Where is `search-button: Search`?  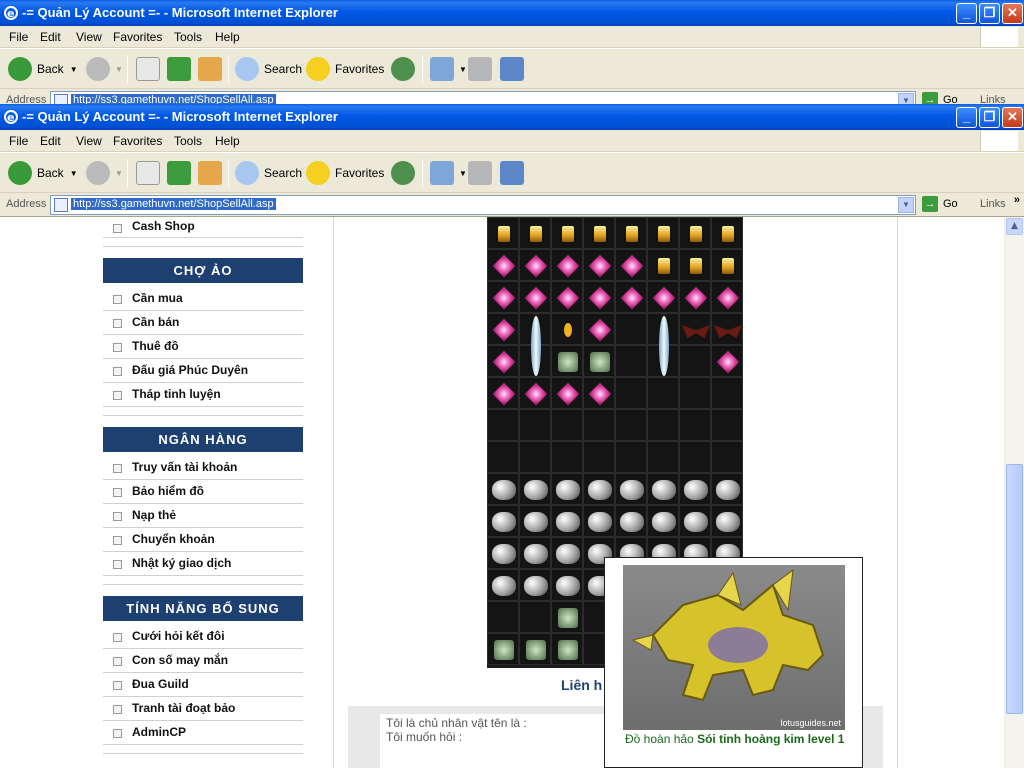 search-button: Search is located at coordinates (268, 69).